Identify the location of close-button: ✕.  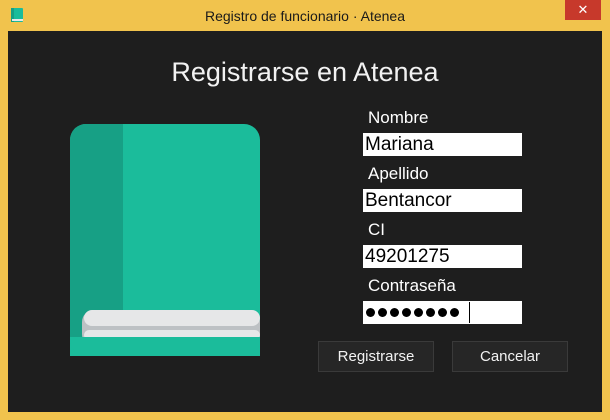
(583, 10).